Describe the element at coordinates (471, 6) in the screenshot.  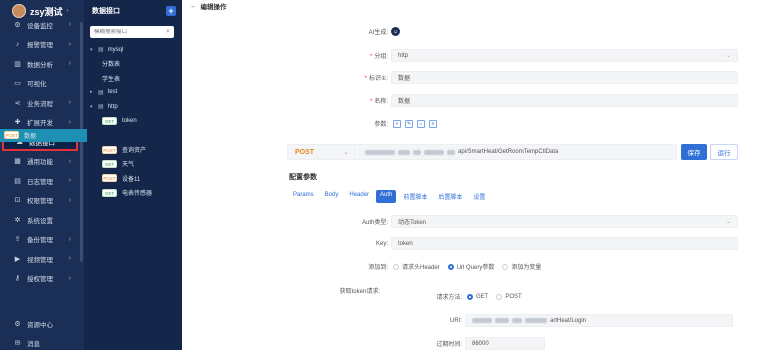
I see `breadcrumb: ← 编辑操作` at that location.